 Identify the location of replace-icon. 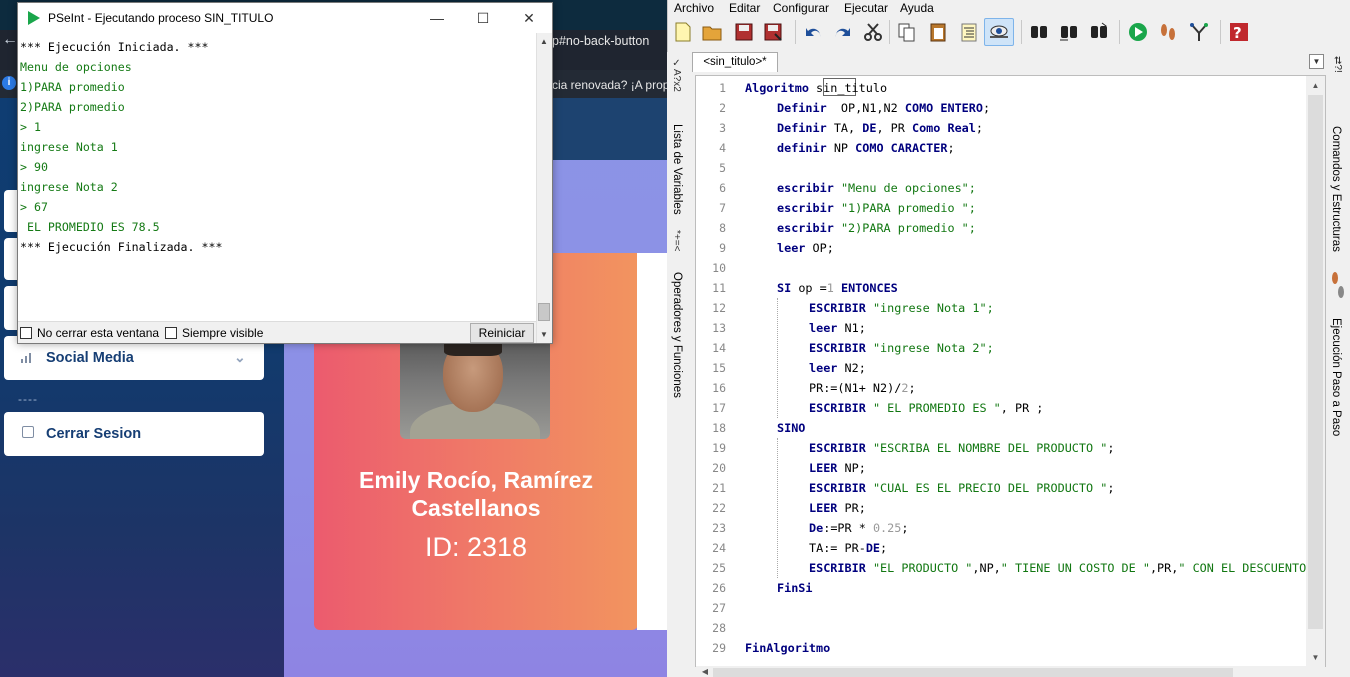
(1099, 32).